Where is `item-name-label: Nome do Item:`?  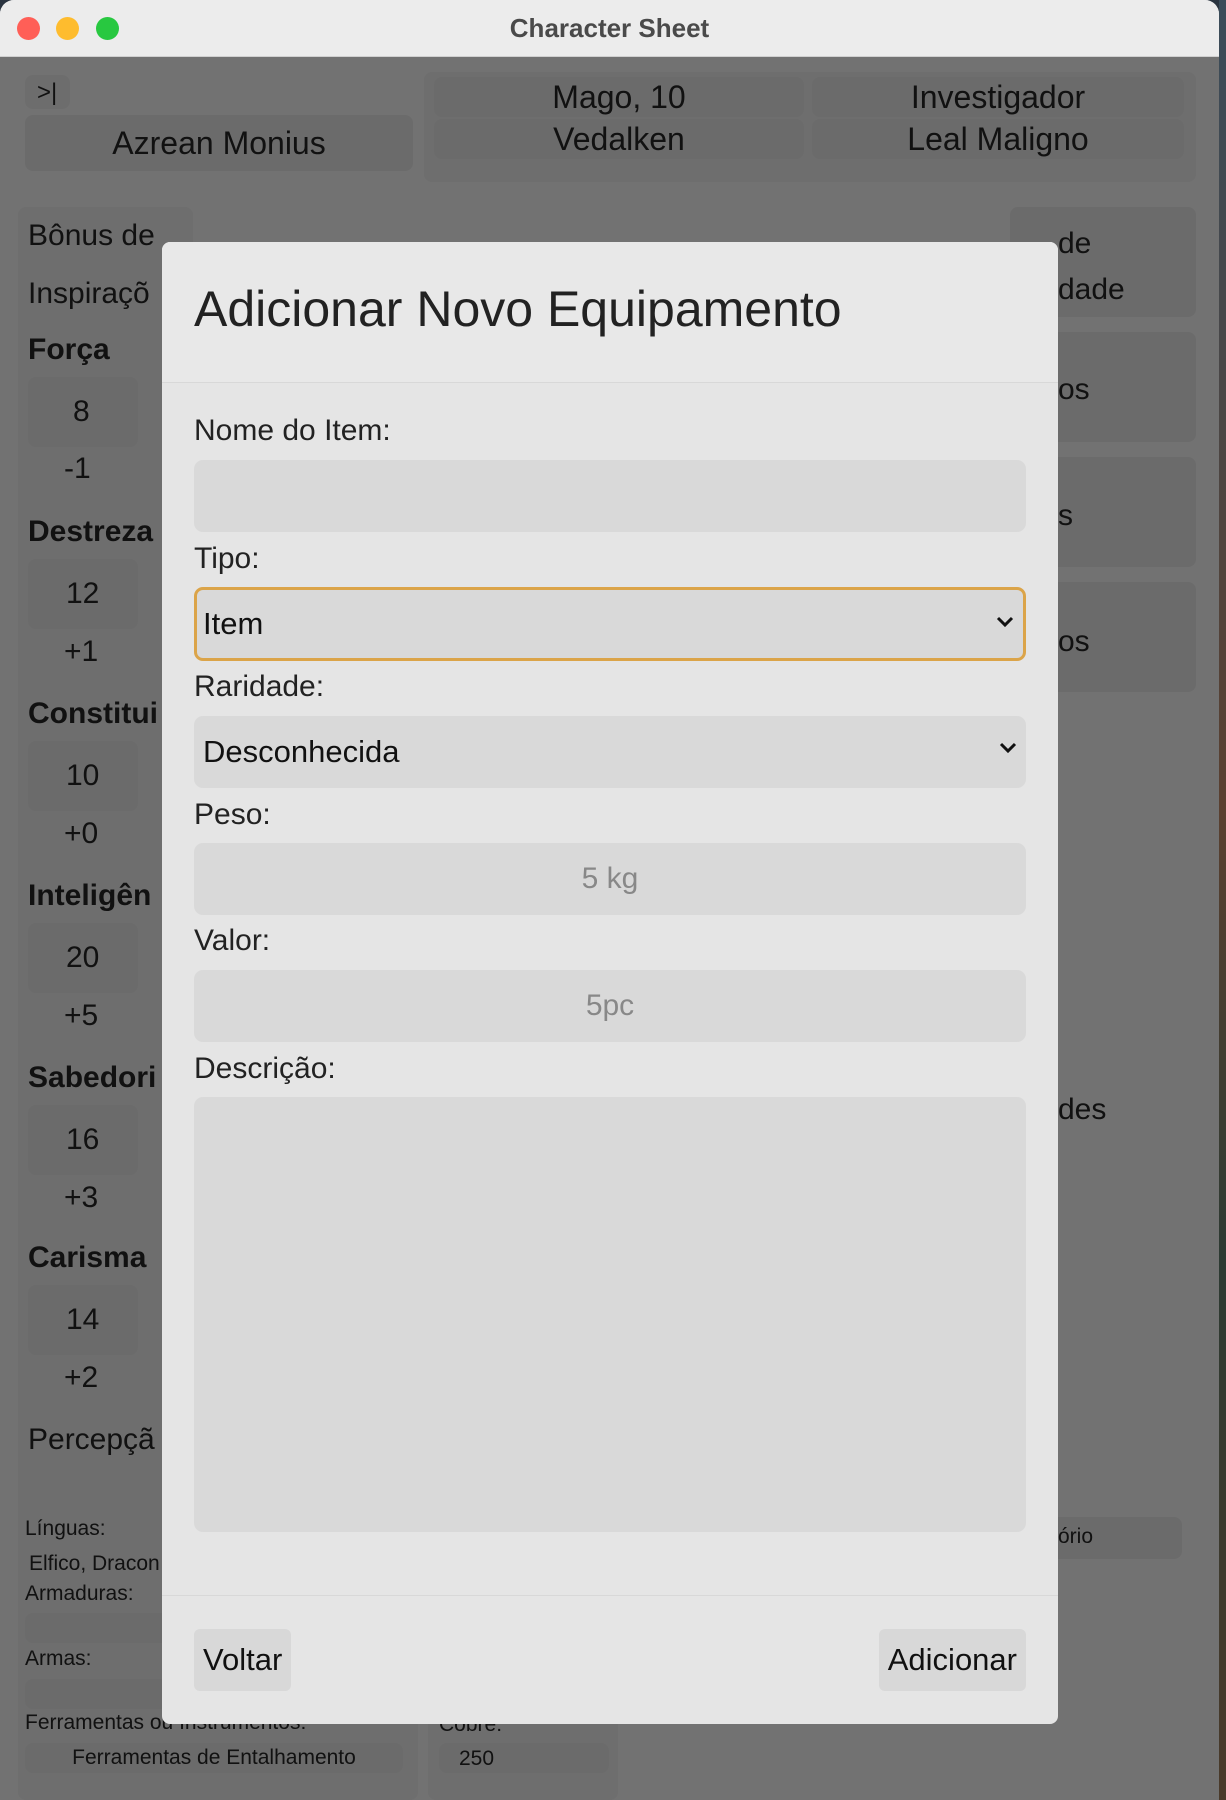
item-name-label: Nome do Item: is located at coordinates (292, 430).